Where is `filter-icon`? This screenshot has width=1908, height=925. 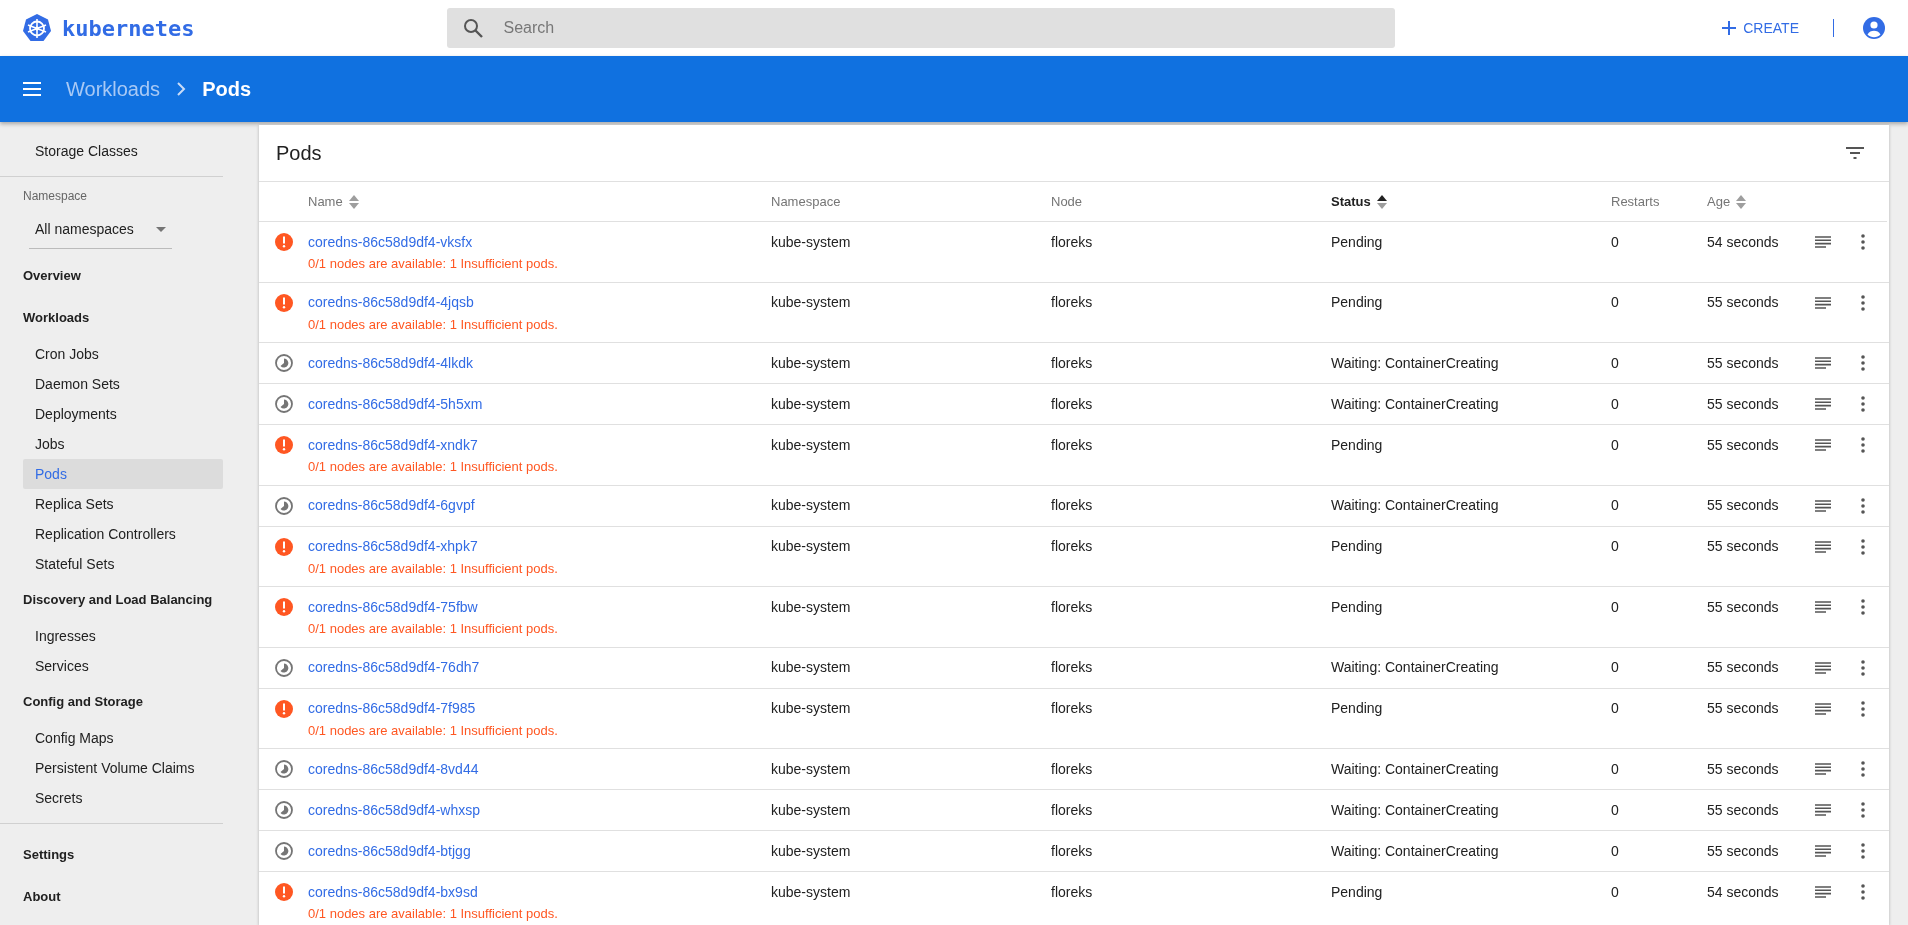 filter-icon is located at coordinates (1855, 153).